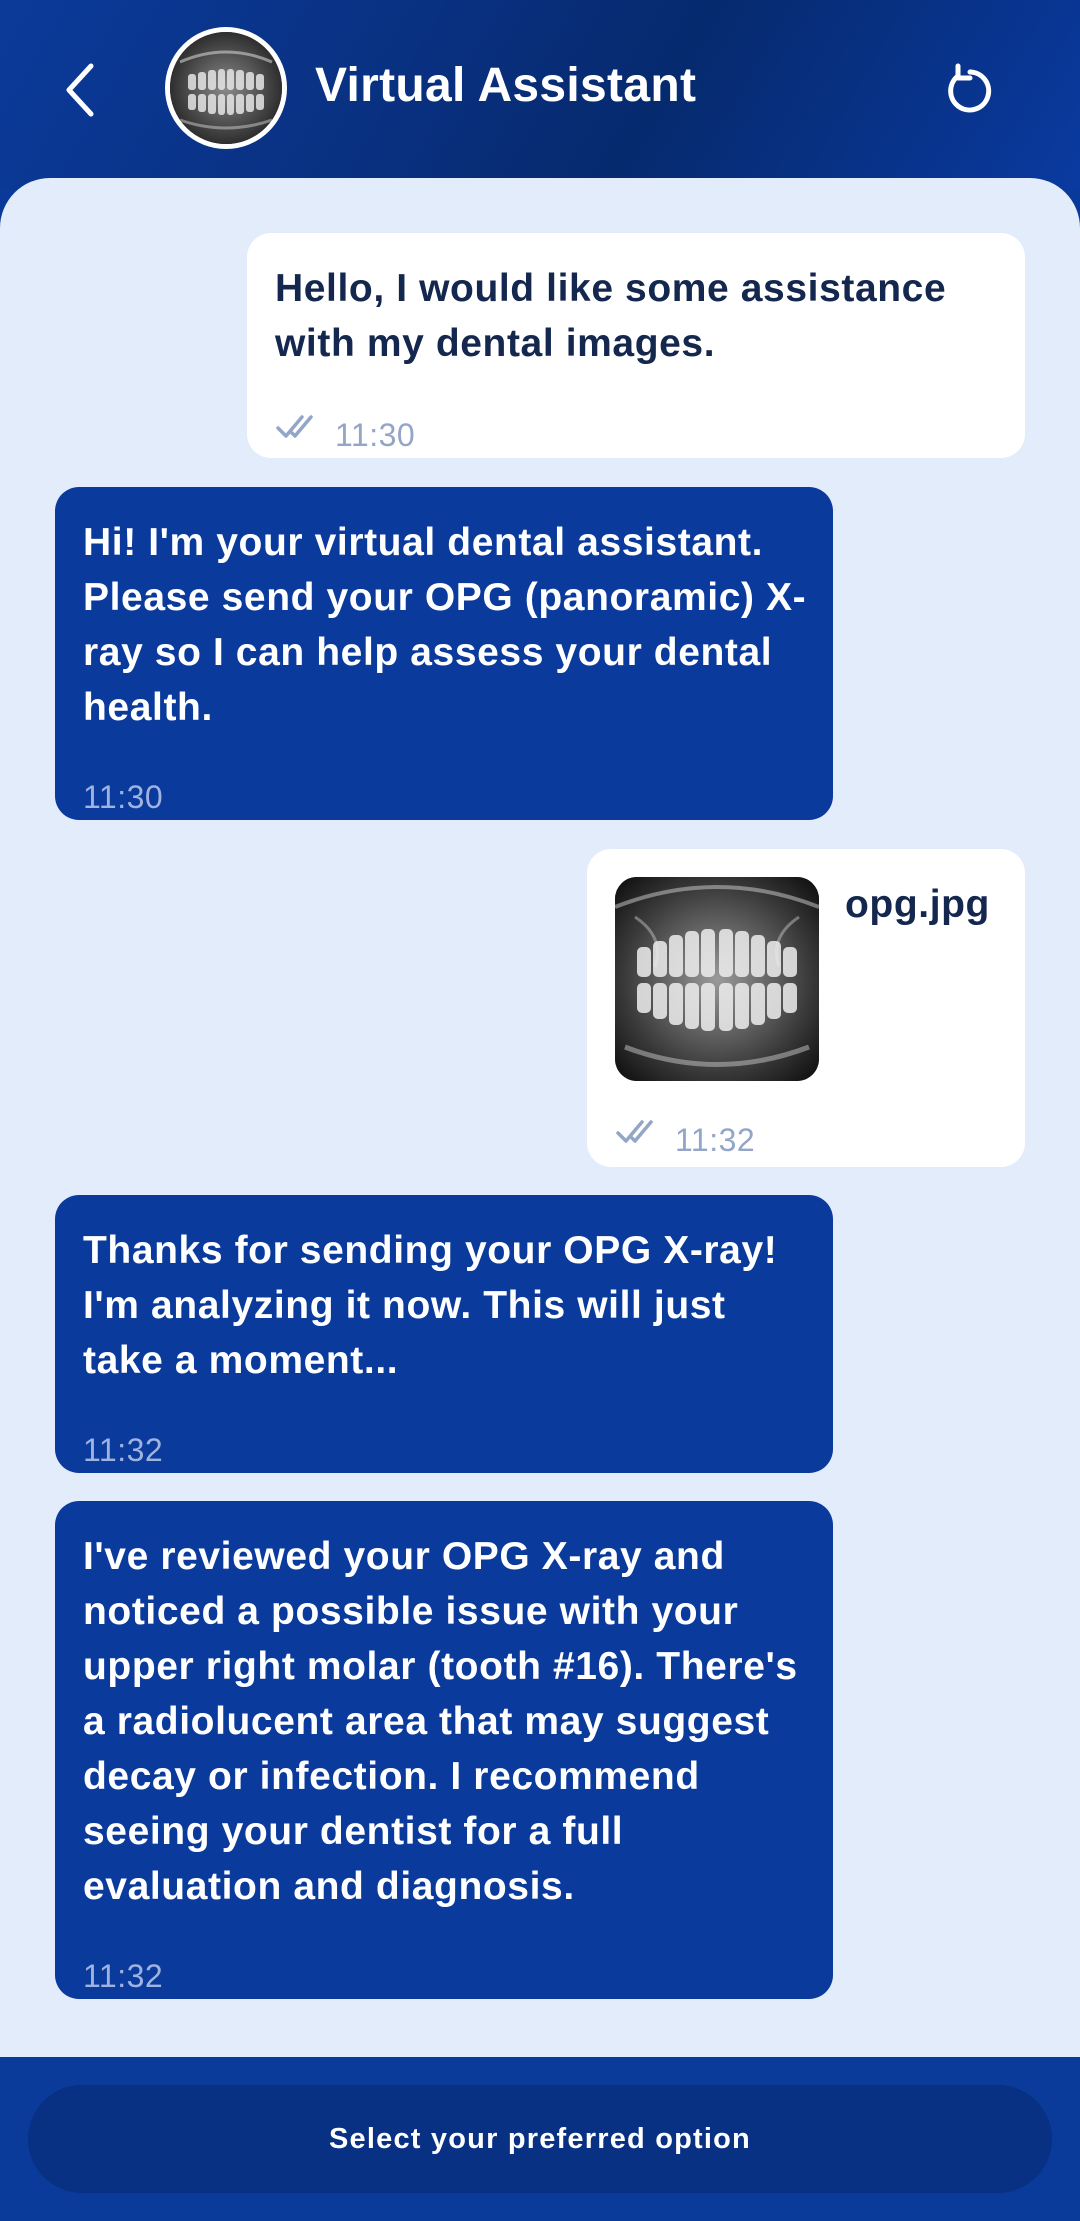 Image resolution: width=1080 pixels, height=2221 pixels. What do you see at coordinates (226, 88) in the screenshot?
I see `assistant-avatar` at bounding box center [226, 88].